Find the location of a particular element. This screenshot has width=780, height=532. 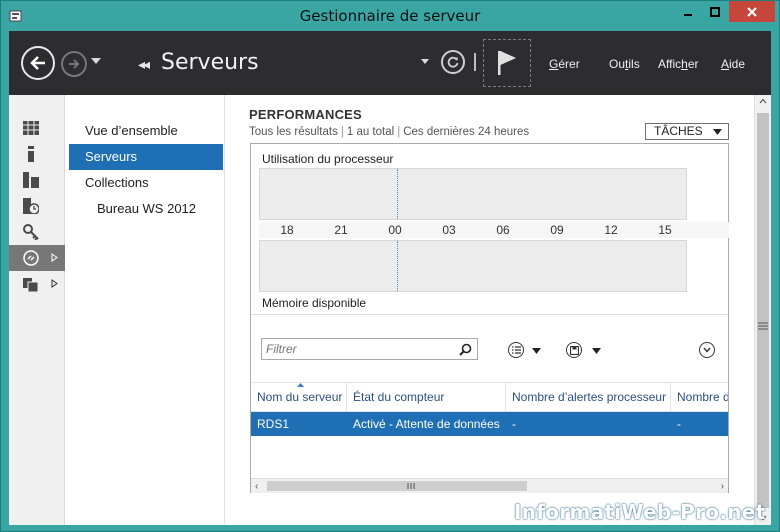

column-header-cpu-alerts: Nombre d’alertes processeur is located at coordinates (588, 398).